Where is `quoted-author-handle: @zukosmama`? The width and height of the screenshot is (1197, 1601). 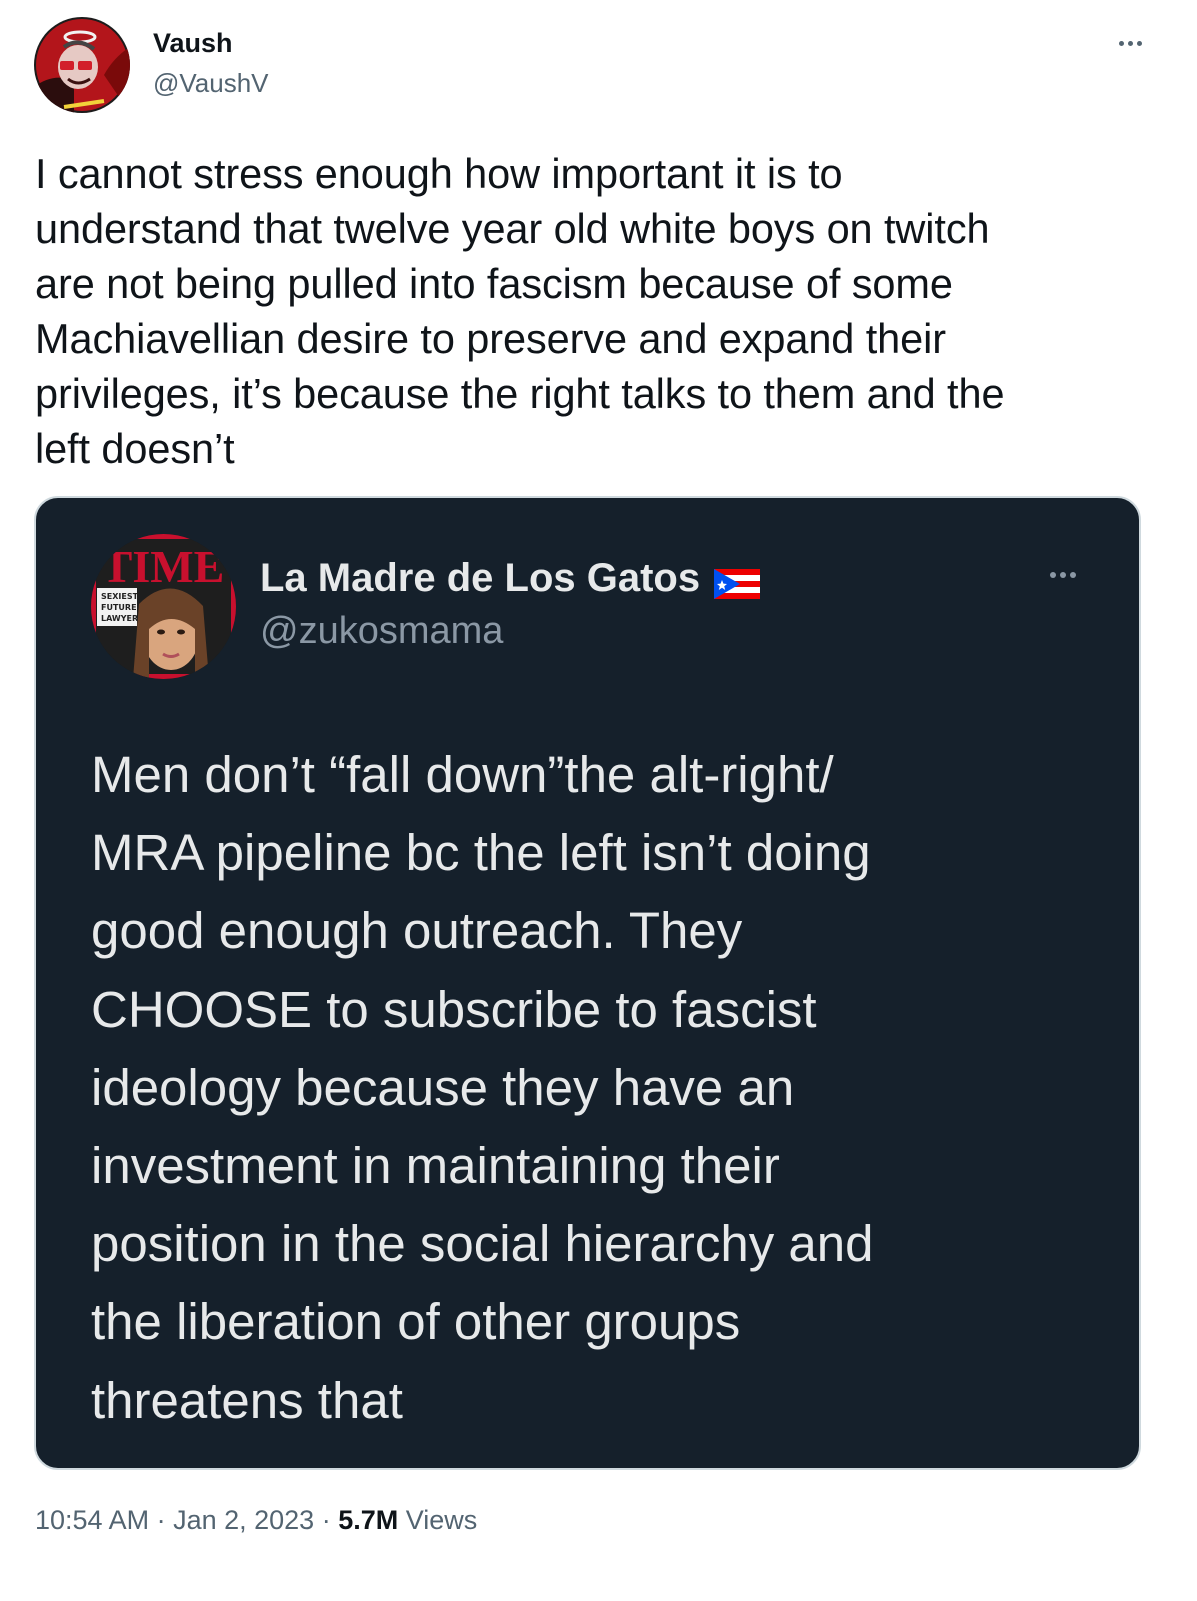 quoted-author-handle: @zukosmama is located at coordinates (381, 631).